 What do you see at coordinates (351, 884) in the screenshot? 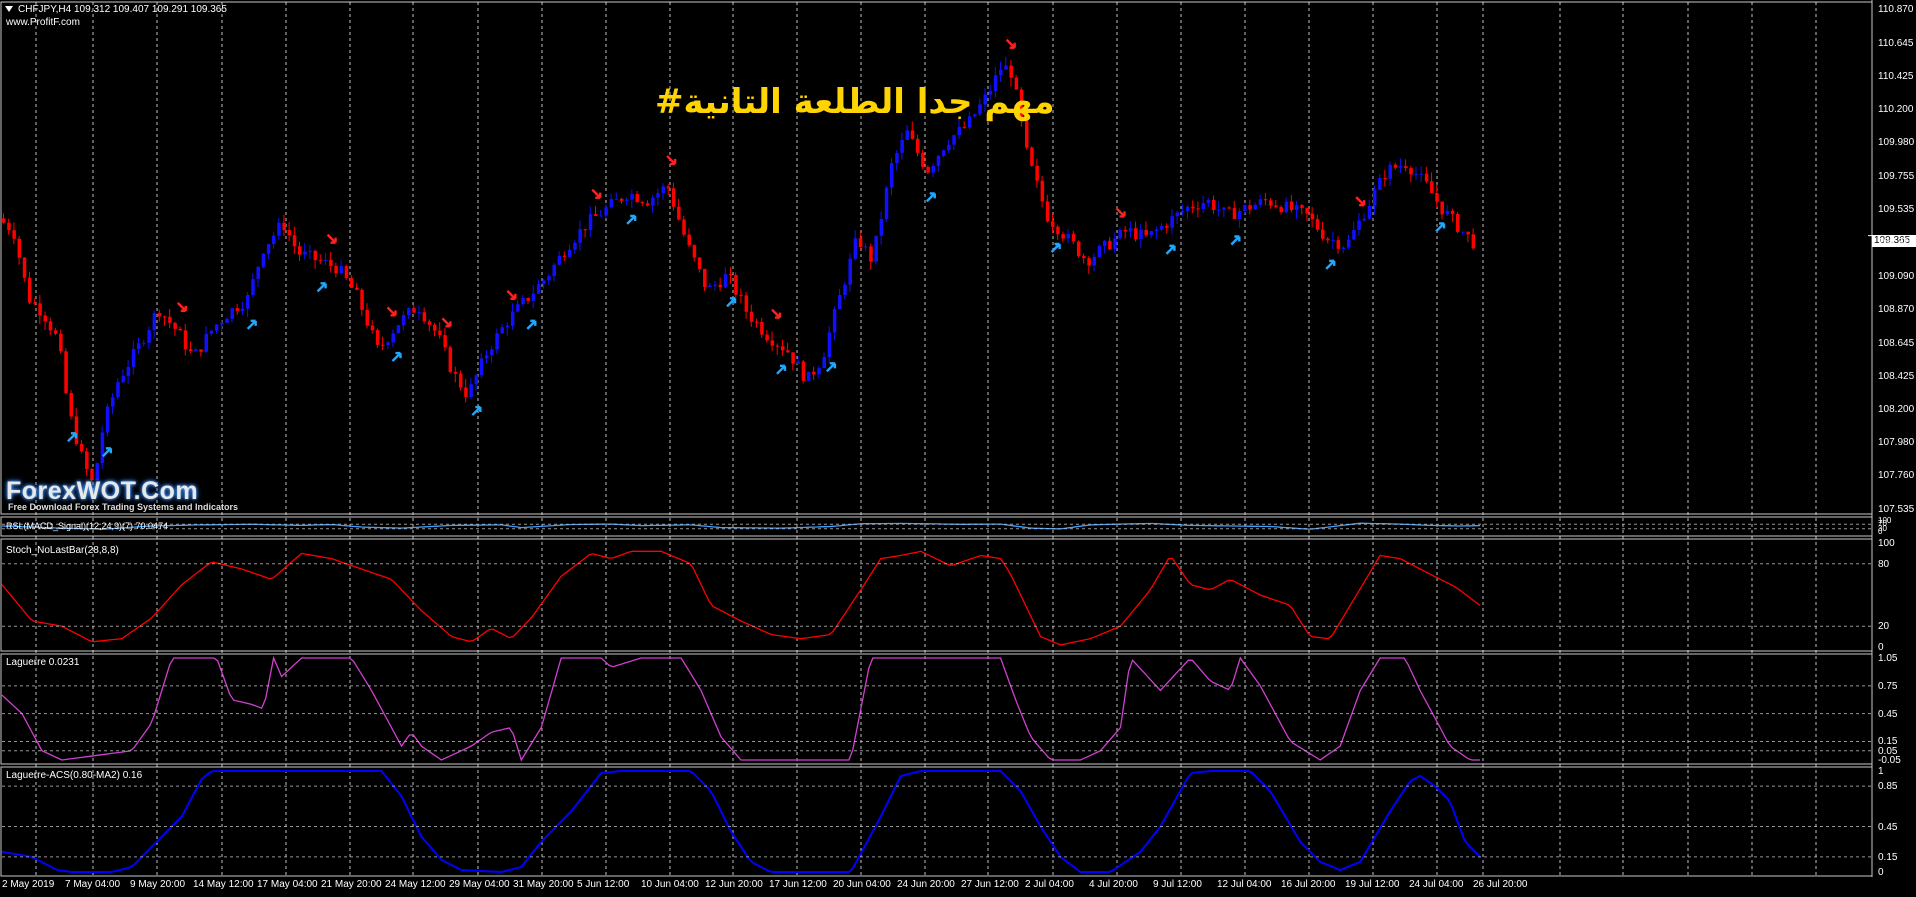
I see `date-axis-label: 21 May 20:00` at bounding box center [351, 884].